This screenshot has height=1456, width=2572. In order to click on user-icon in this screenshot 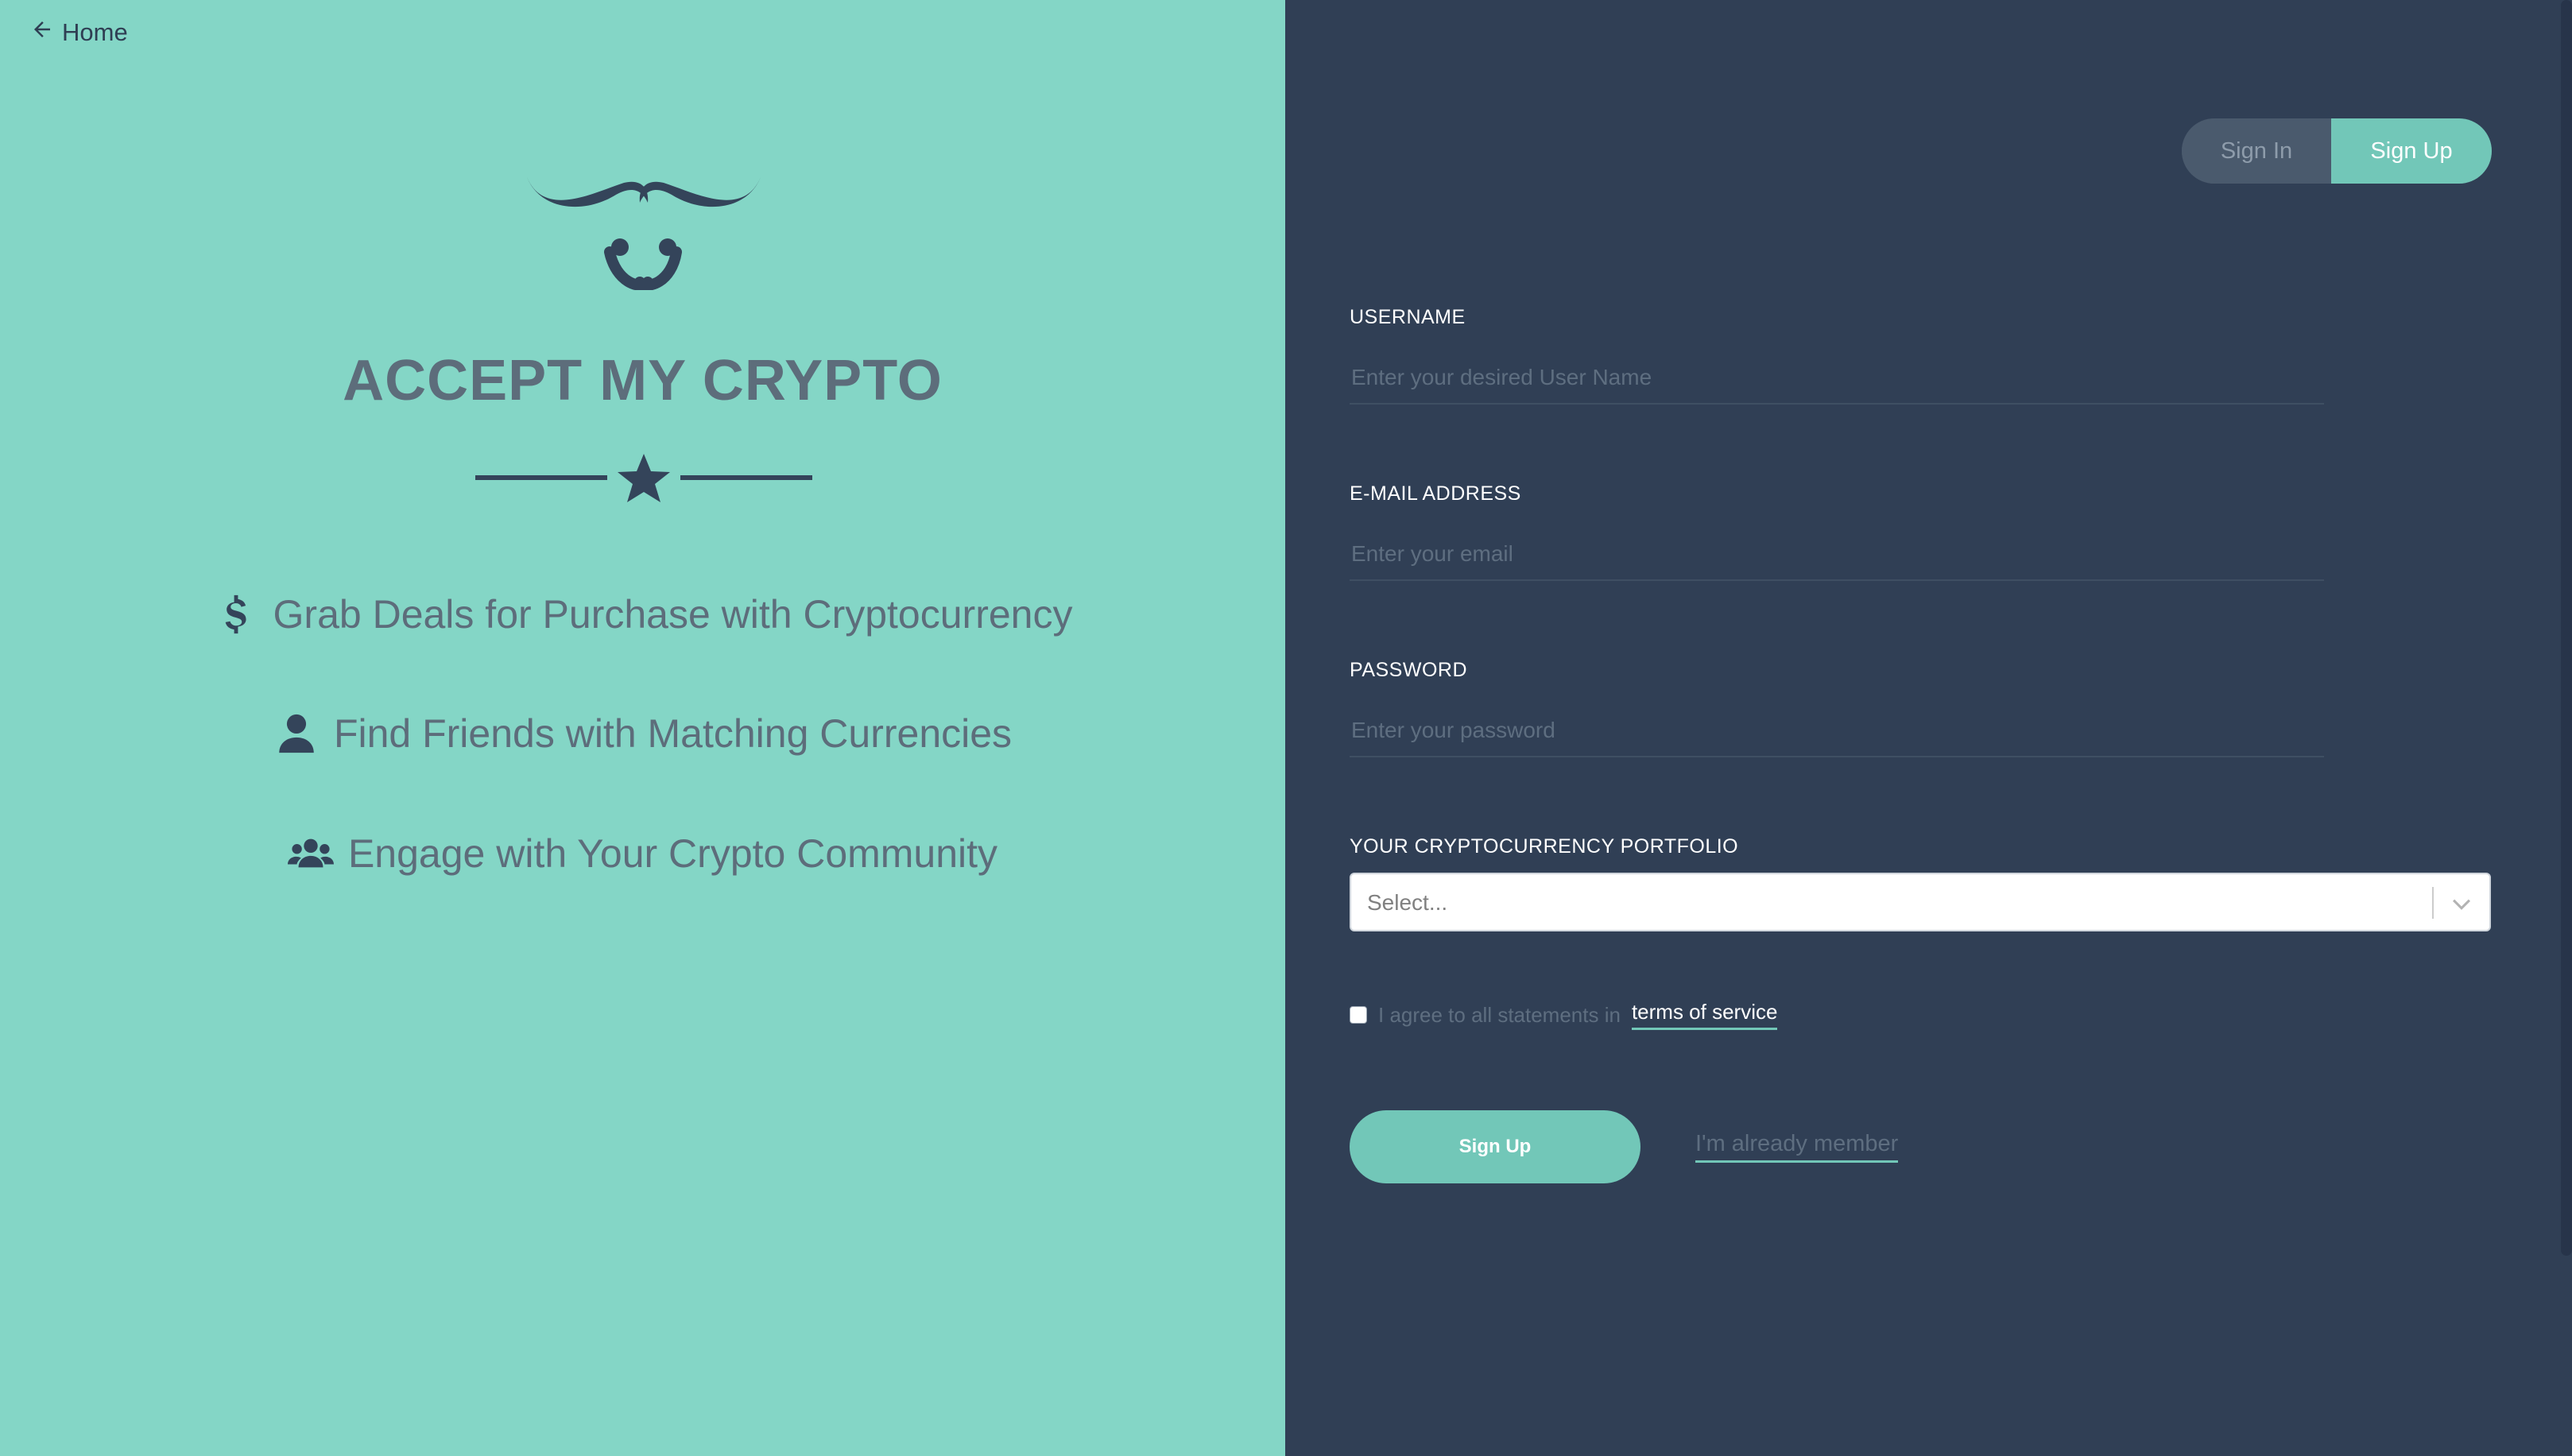, I will do `click(296, 734)`.